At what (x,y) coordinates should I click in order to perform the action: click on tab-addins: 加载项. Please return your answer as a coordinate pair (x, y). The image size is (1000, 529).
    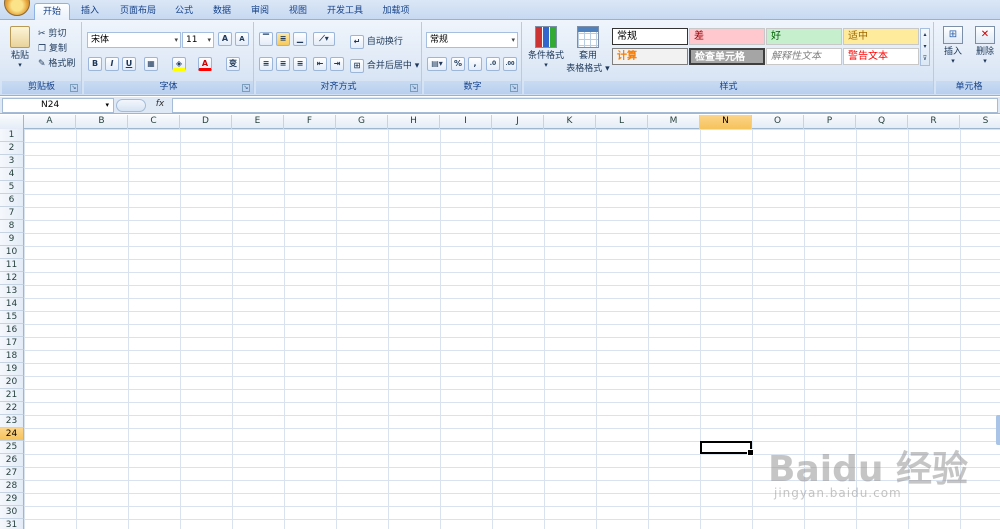
    Looking at the image, I should click on (396, 11).